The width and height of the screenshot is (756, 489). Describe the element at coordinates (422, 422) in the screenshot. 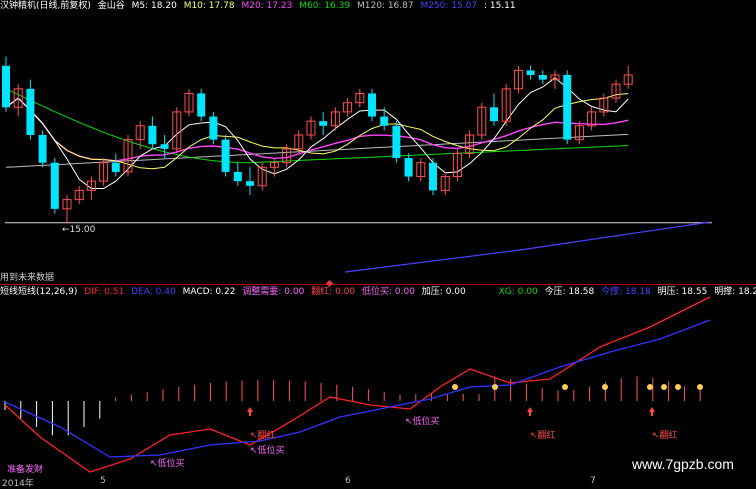

I see `signal-diwei-3: ↖低位买` at that location.